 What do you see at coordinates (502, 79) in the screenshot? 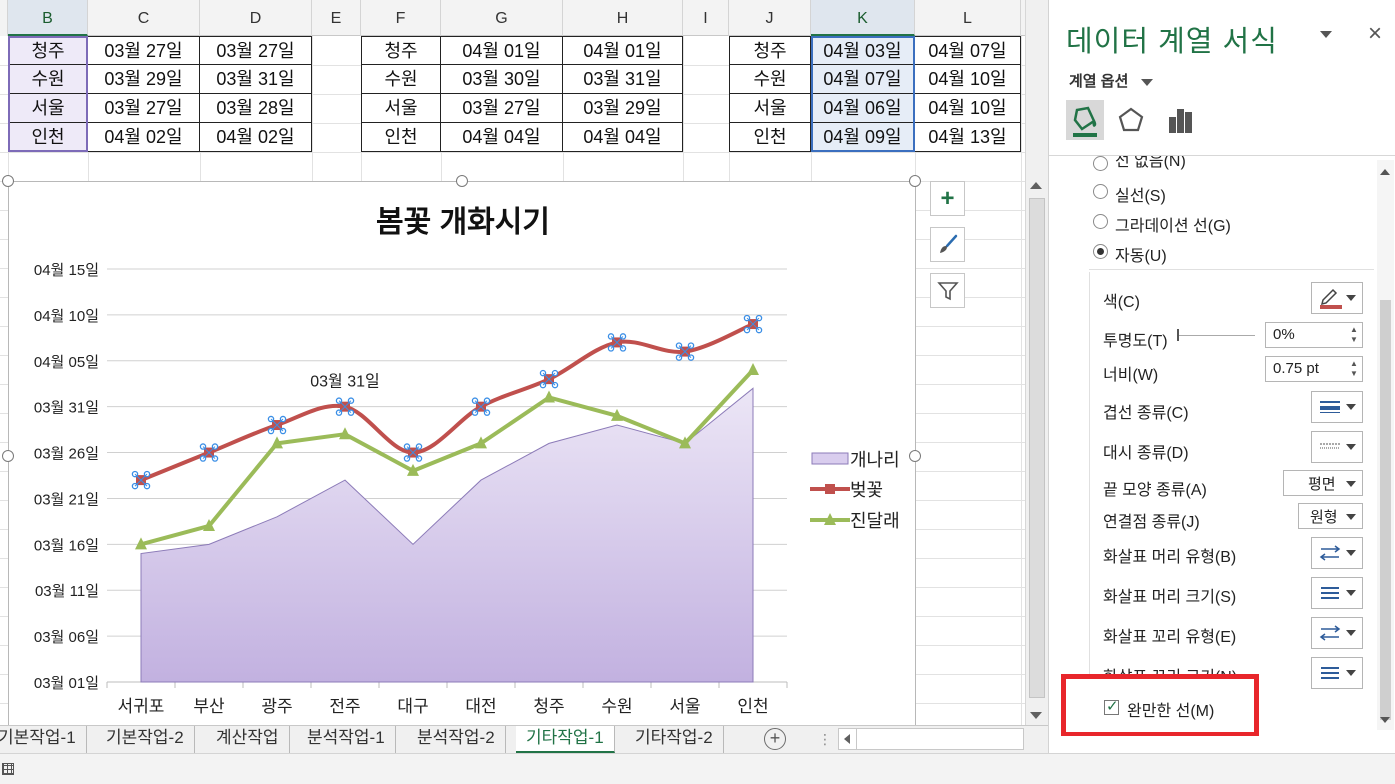
I see `table-cell: 03월 30일` at bounding box center [502, 79].